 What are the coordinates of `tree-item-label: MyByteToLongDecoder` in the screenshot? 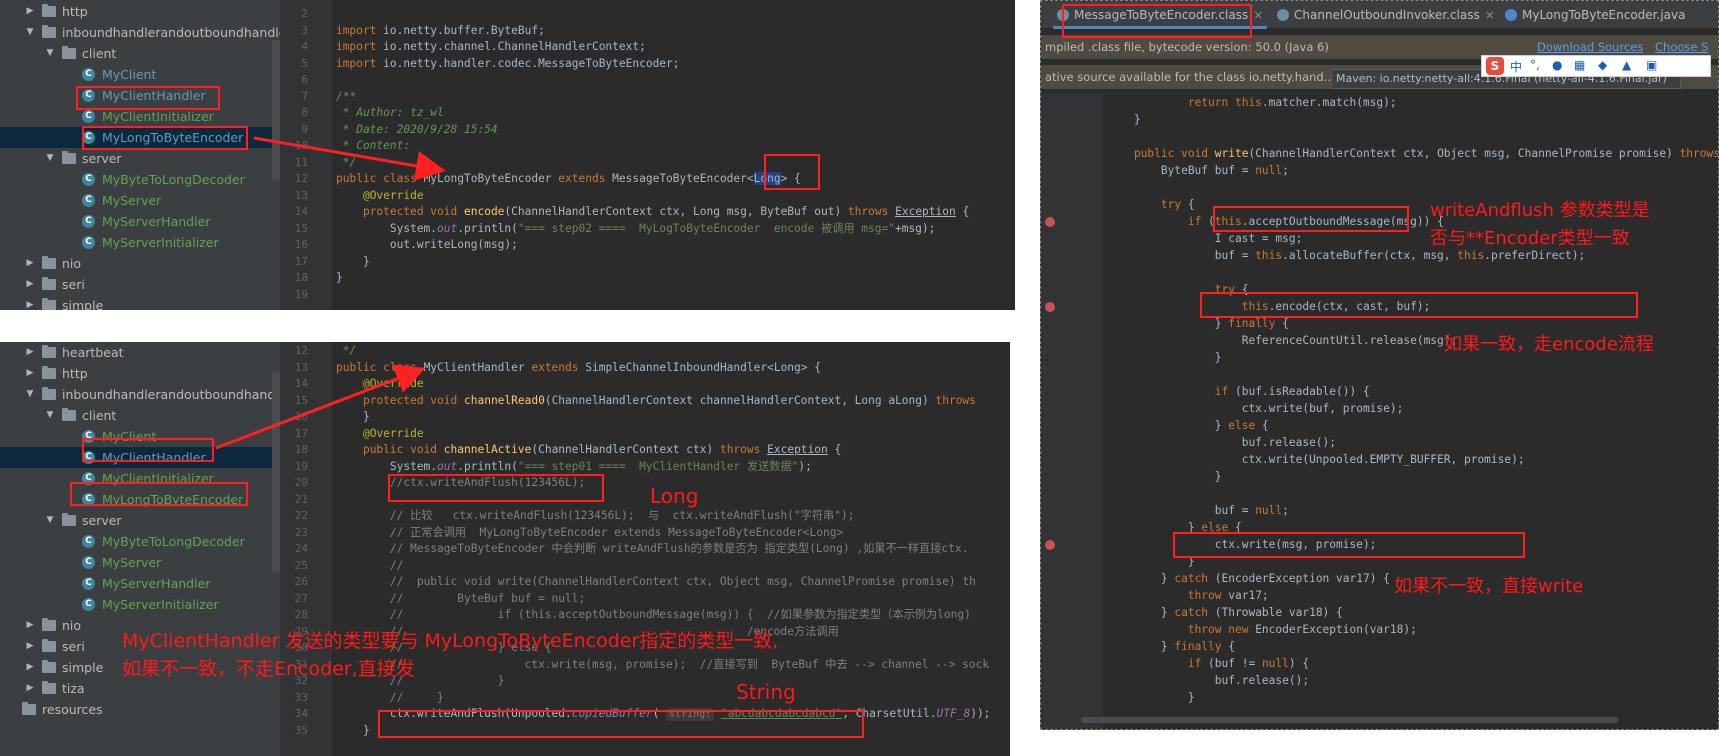 It's located at (173, 541).